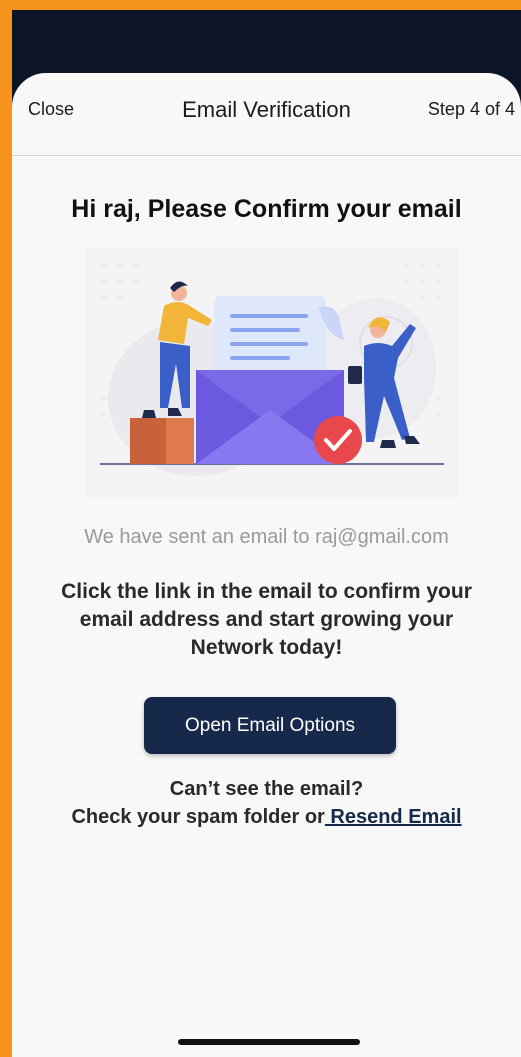 This screenshot has height=1057, width=521. I want to click on resend-email-link: Resend Email, so click(393, 817).